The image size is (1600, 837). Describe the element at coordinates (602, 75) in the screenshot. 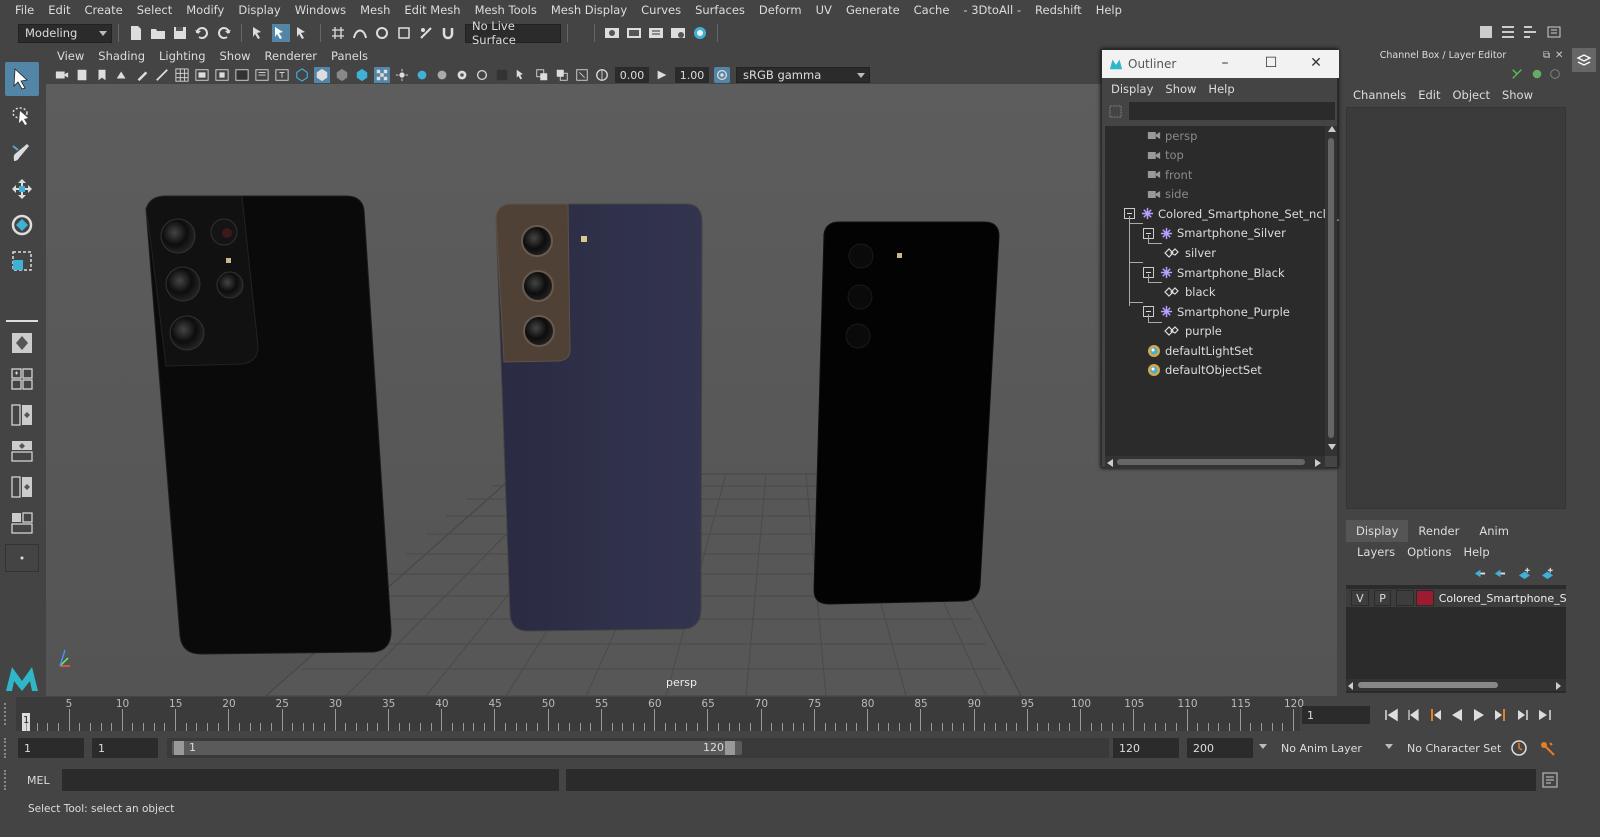

I see `exposure-icon` at that location.